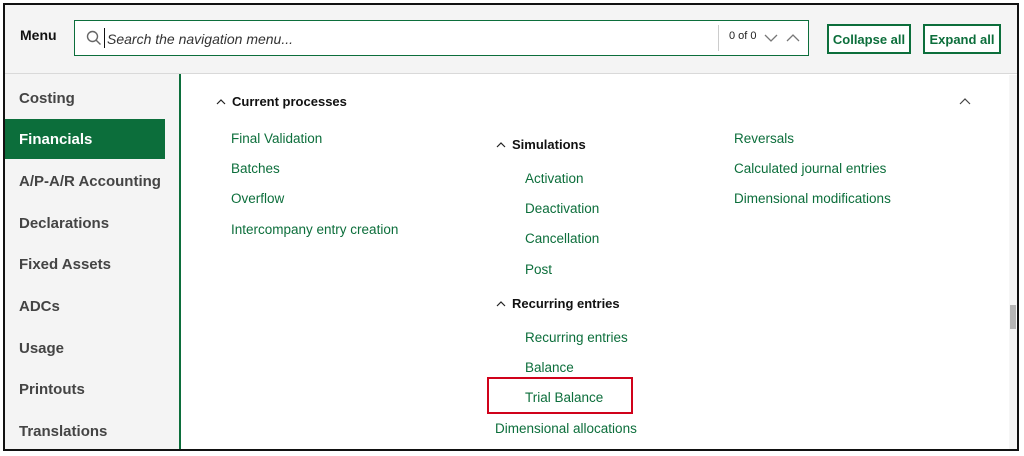 The height and width of the screenshot is (456, 1024). Describe the element at coordinates (85, 139) in the screenshot. I see `sidebar-item-financials: Financials` at that location.